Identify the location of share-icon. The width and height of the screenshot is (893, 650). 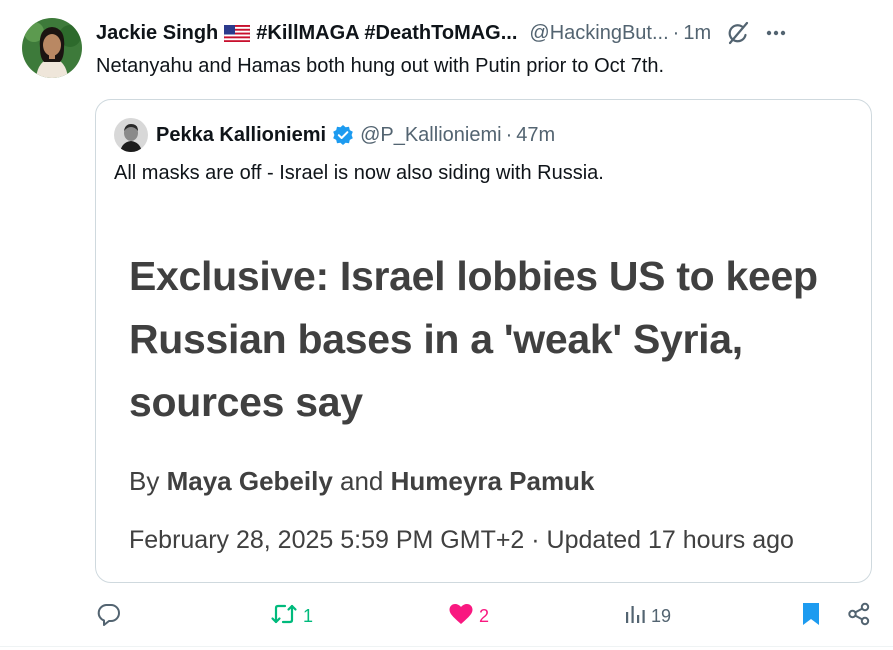
(859, 616).